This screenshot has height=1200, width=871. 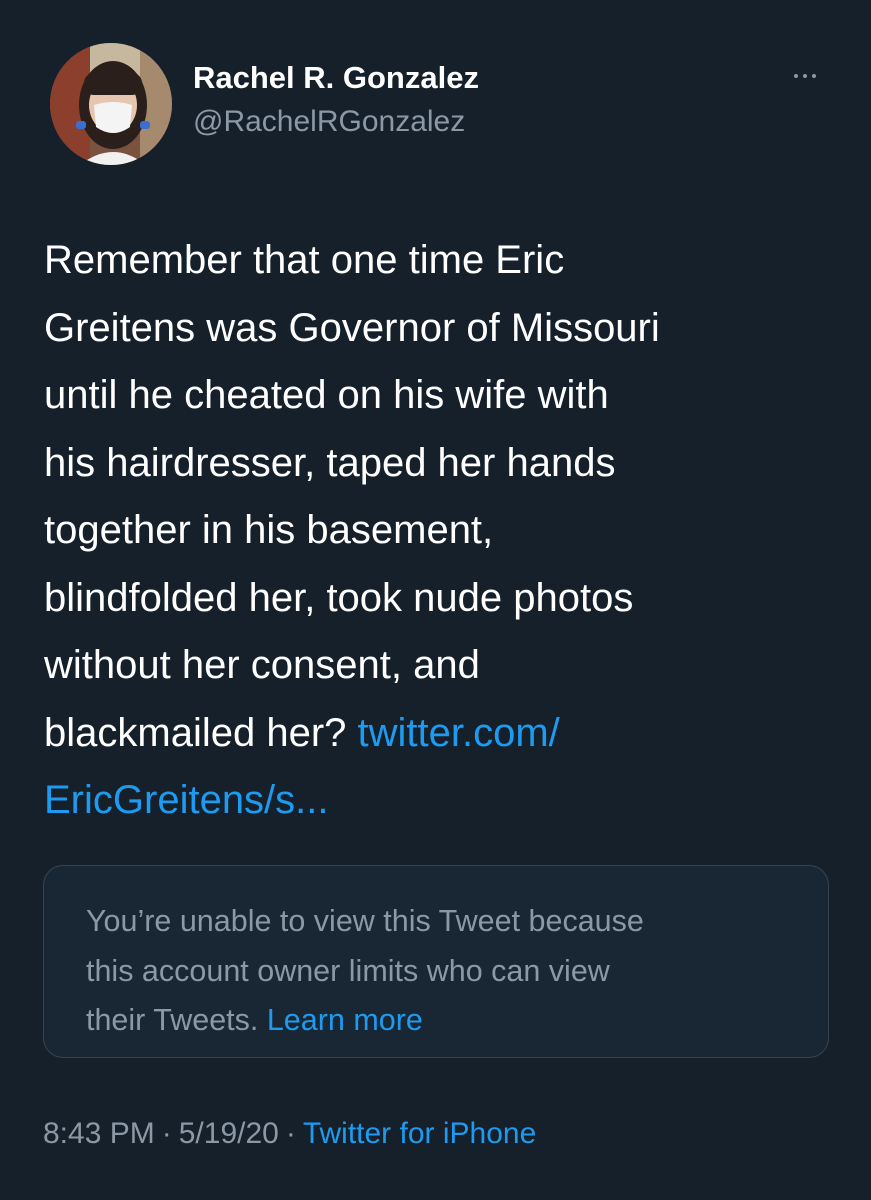 I want to click on author-name: Rachel R. Gonzalez, so click(x=336, y=78).